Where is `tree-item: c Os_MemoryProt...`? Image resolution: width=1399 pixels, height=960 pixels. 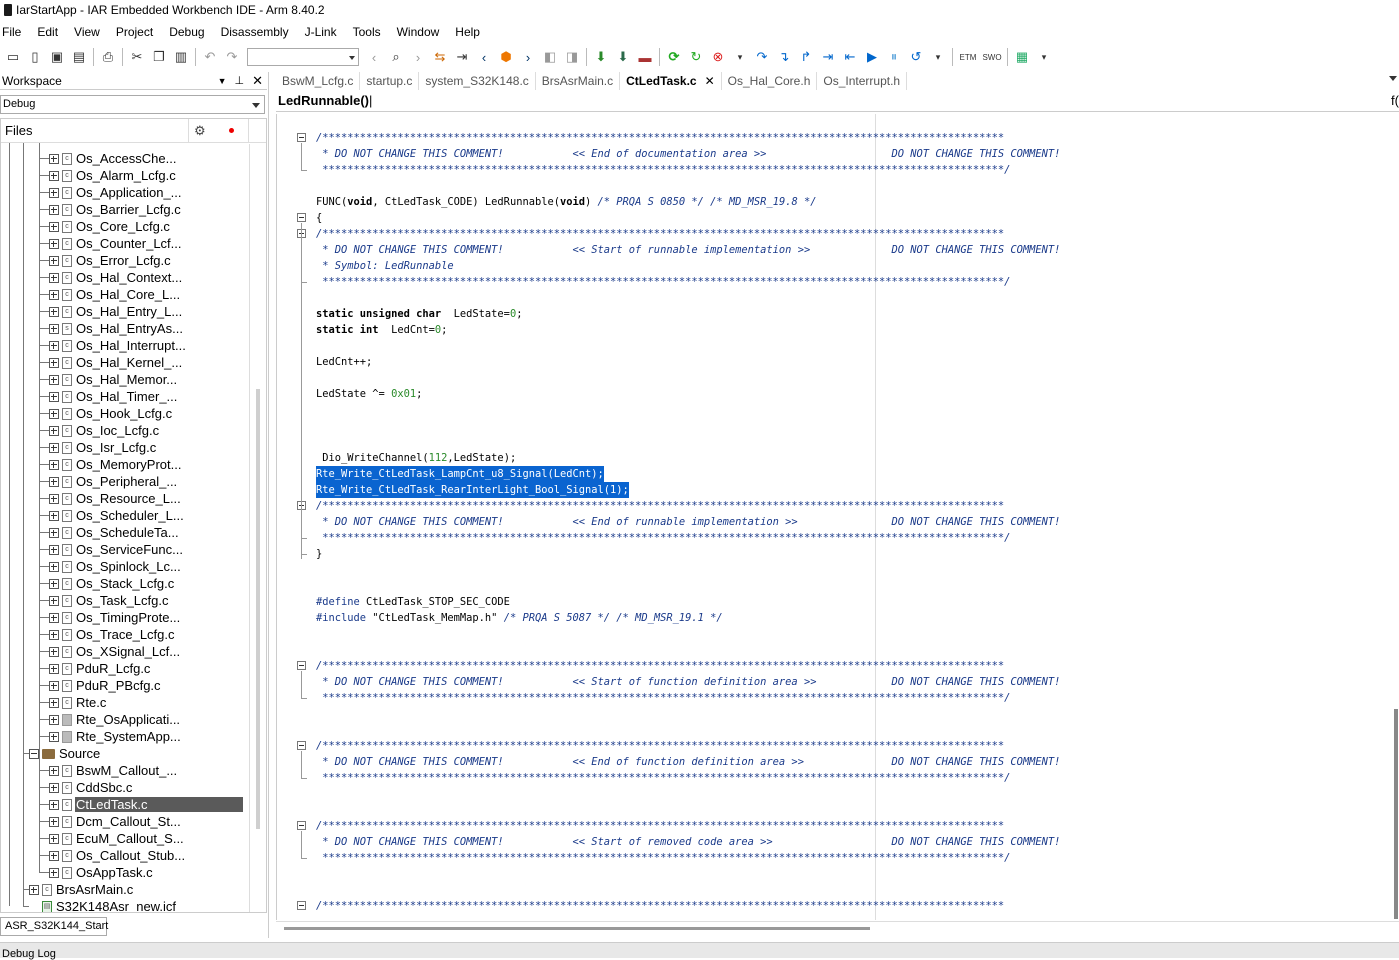 tree-item: c Os_MemoryProt... is located at coordinates (115, 464).